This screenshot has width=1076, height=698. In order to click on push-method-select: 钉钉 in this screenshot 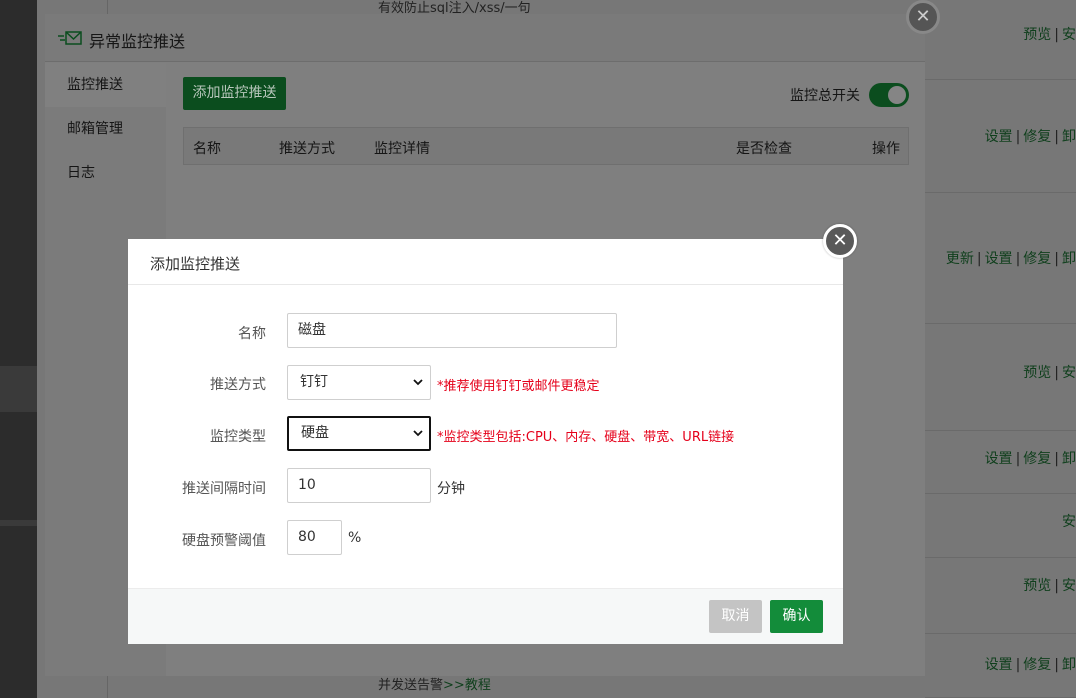, I will do `click(359, 382)`.